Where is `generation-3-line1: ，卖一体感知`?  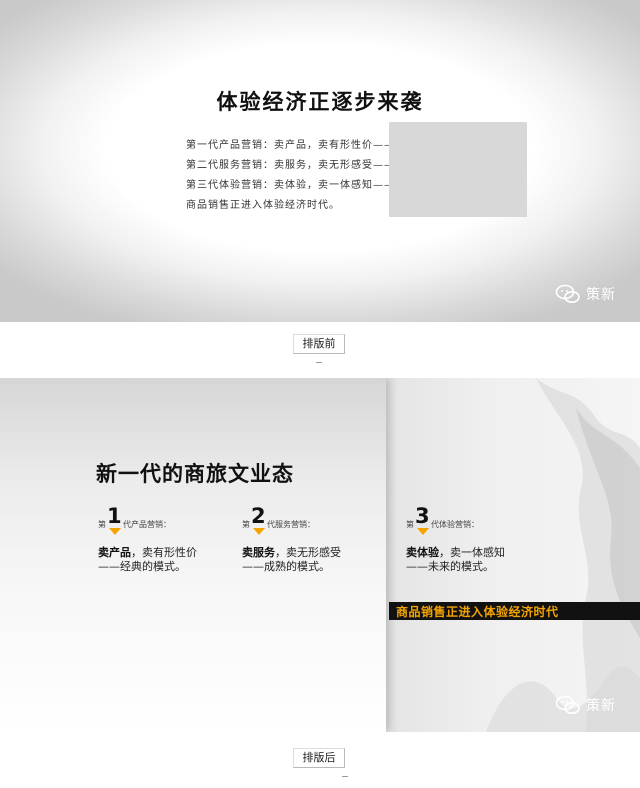
generation-3-line1: ，卖一体感知 is located at coordinates (472, 552).